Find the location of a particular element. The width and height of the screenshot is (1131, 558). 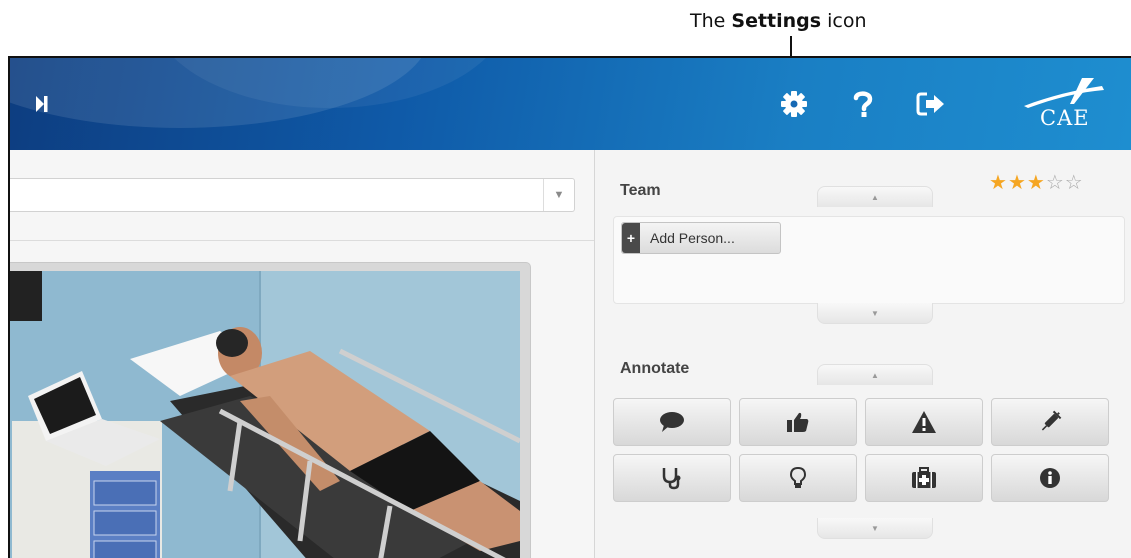

skip-forward-button is located at coordinates (42, 104).